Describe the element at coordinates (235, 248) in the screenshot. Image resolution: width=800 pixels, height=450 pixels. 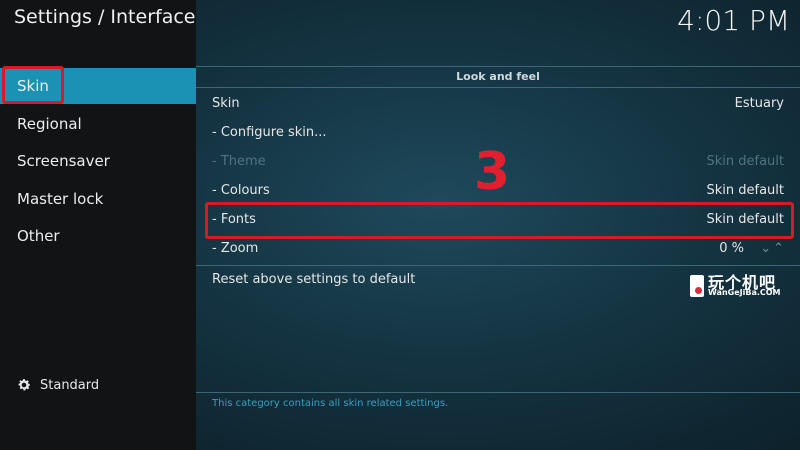
I see `setting-label: - Zoom` at that location.